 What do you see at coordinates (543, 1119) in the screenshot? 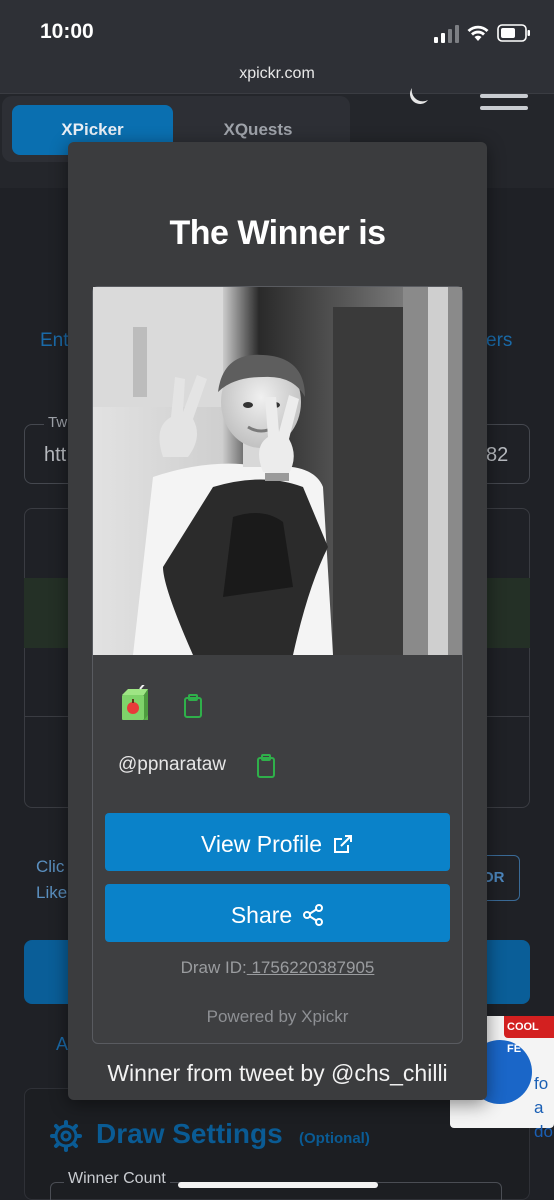
I see `ad-text-line2: a do` at bounding box center [543, 1119].